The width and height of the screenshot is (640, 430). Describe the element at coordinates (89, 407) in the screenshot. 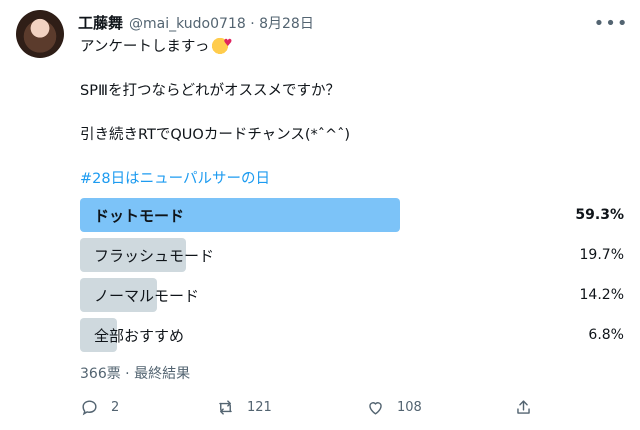

I see `reply-icon` at that location.